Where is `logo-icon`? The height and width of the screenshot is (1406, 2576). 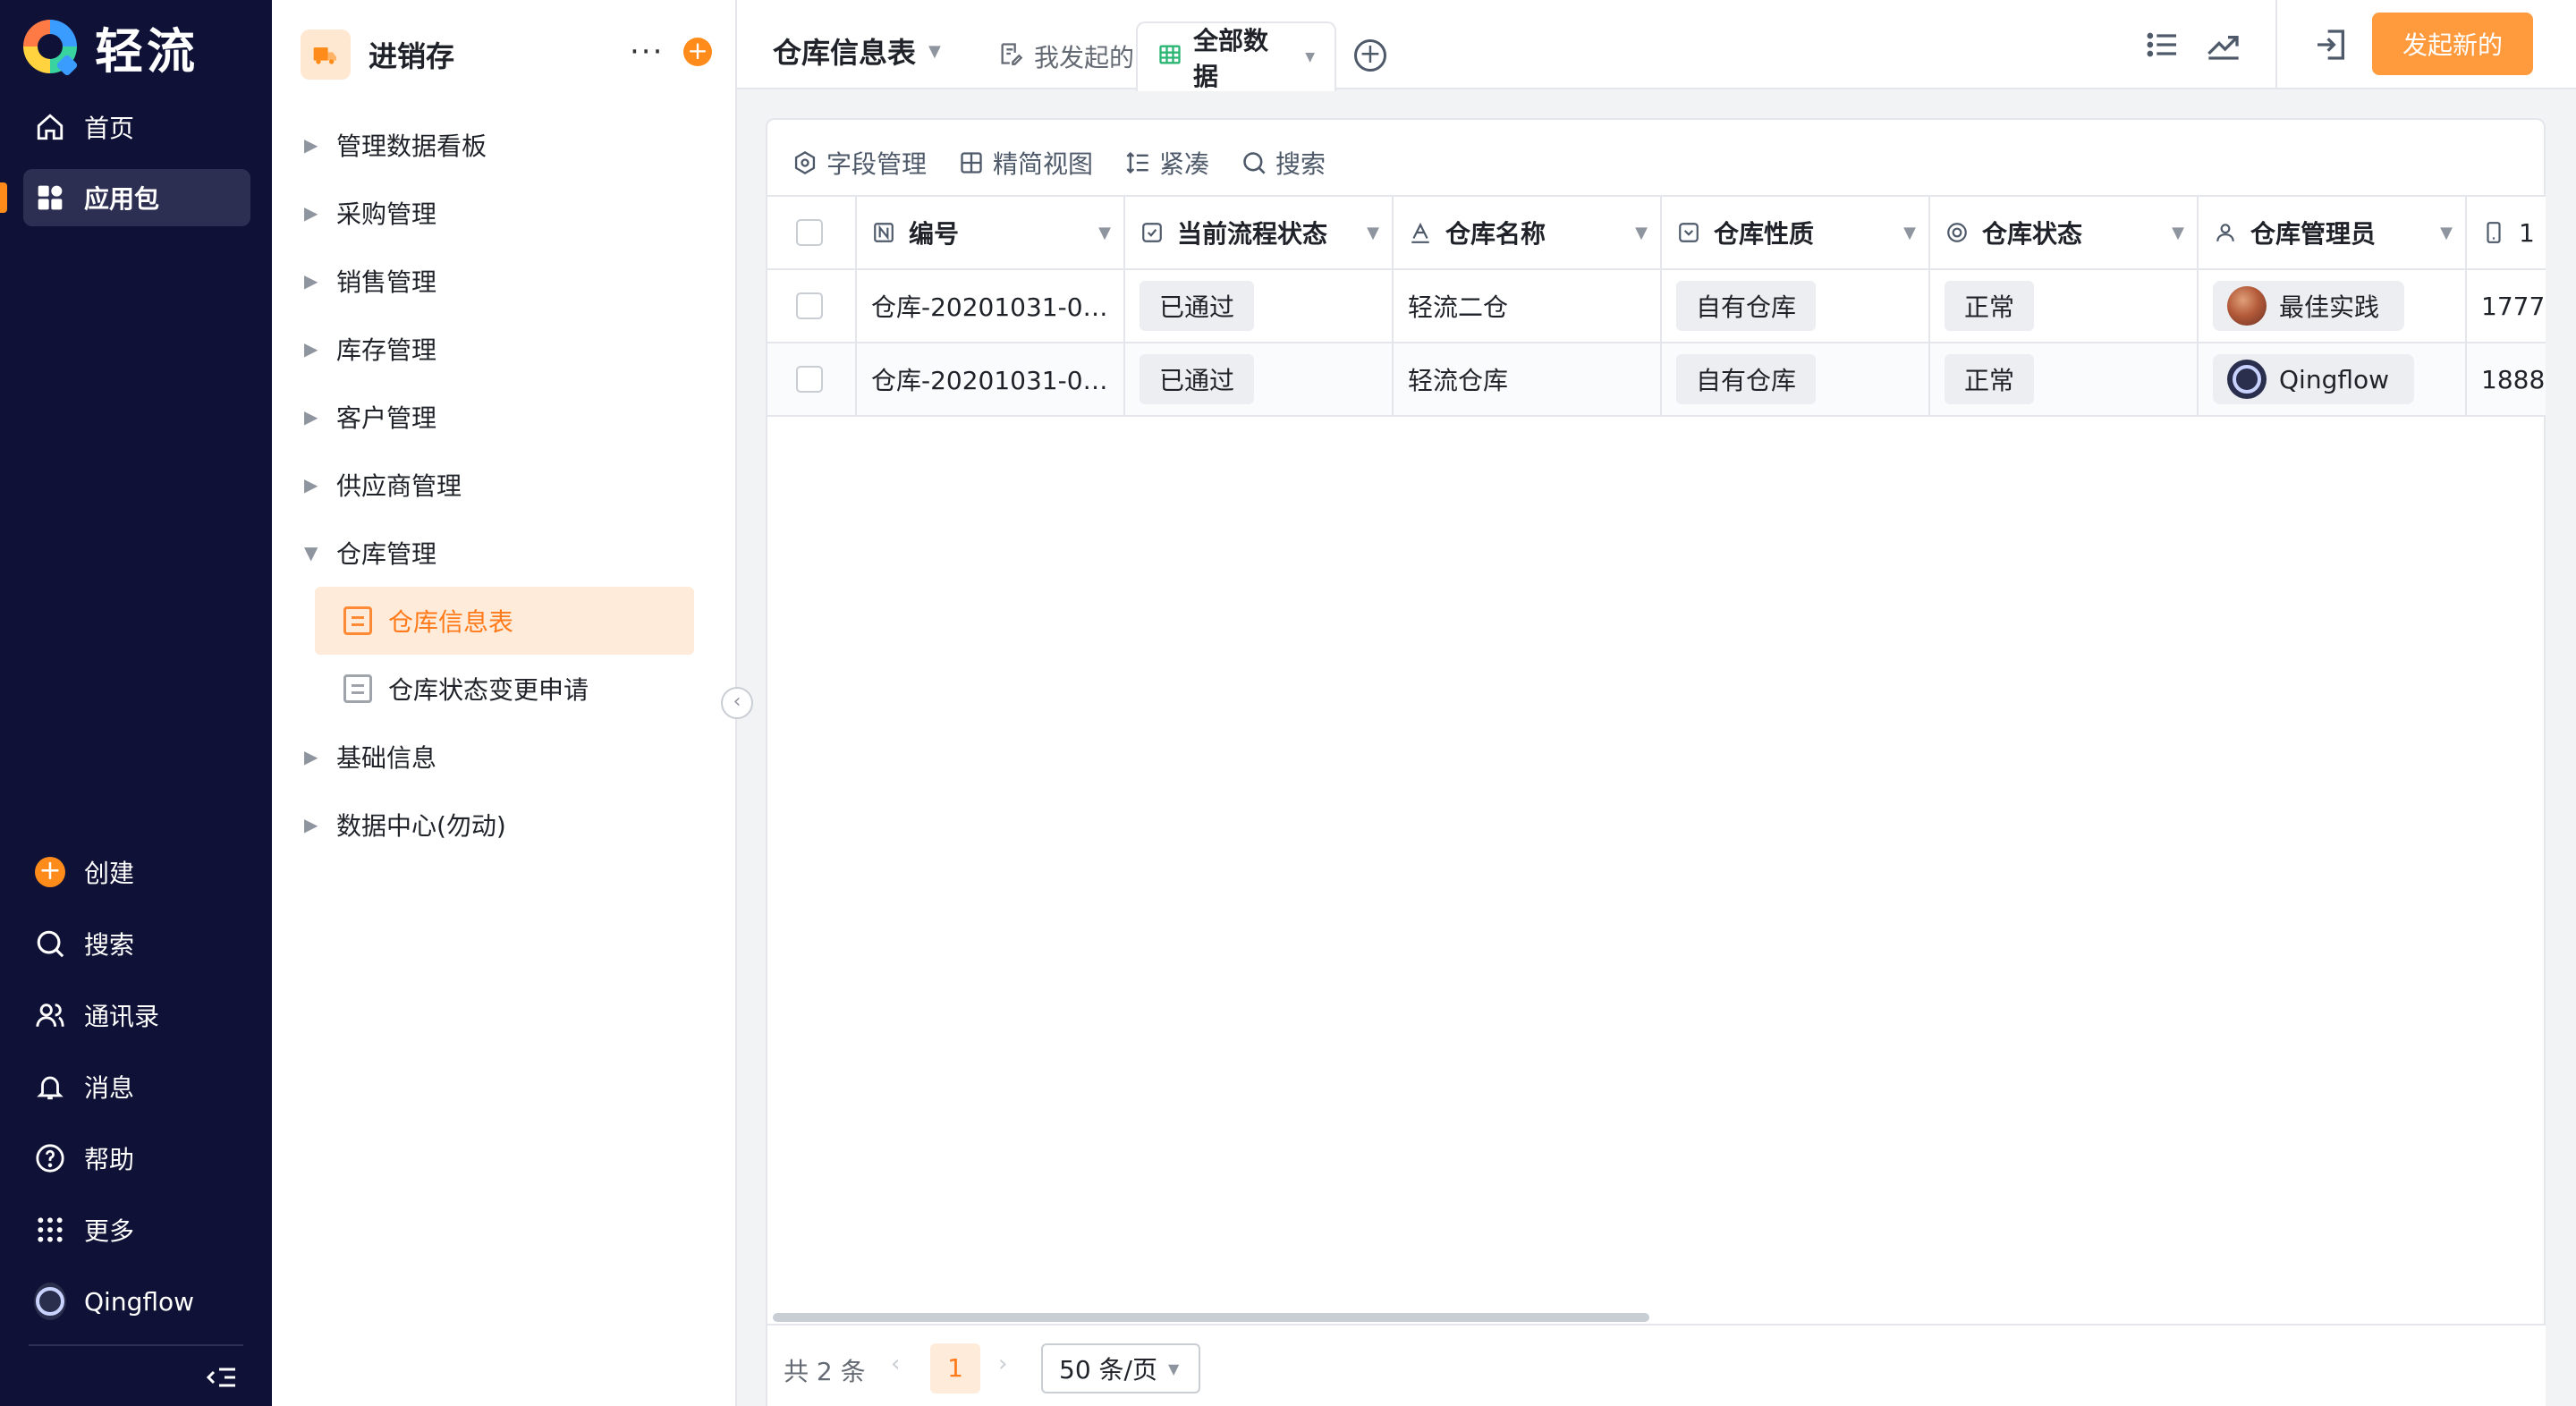 logo-icon is located at coordinates (50, 47).